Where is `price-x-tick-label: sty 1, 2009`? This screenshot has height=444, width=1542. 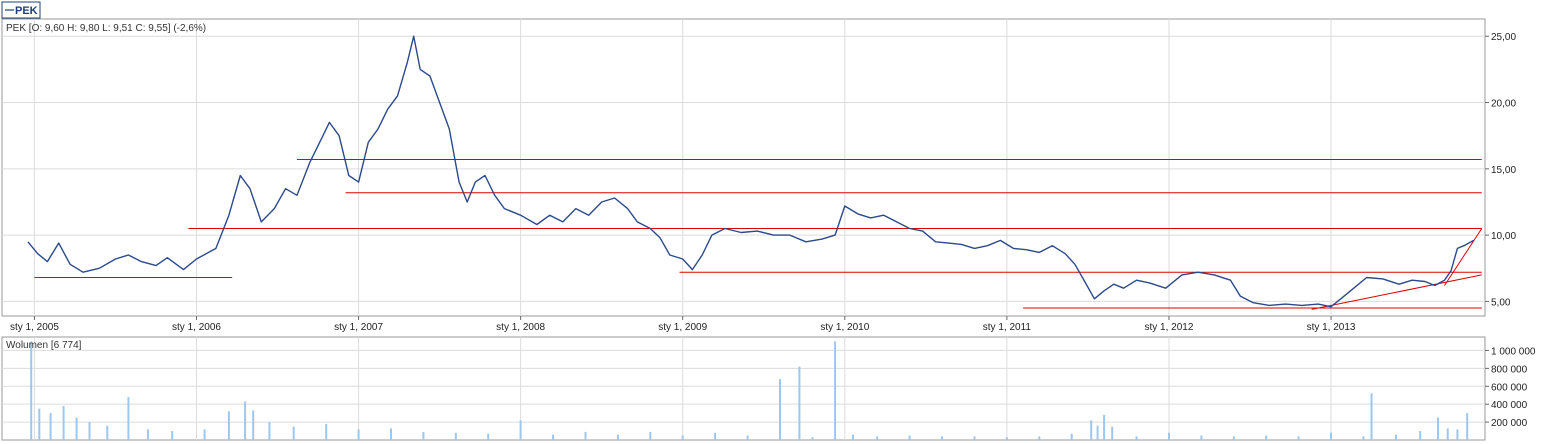
price-x-tick-label: sty 1, 2009 is located at coordinates (682, 327).